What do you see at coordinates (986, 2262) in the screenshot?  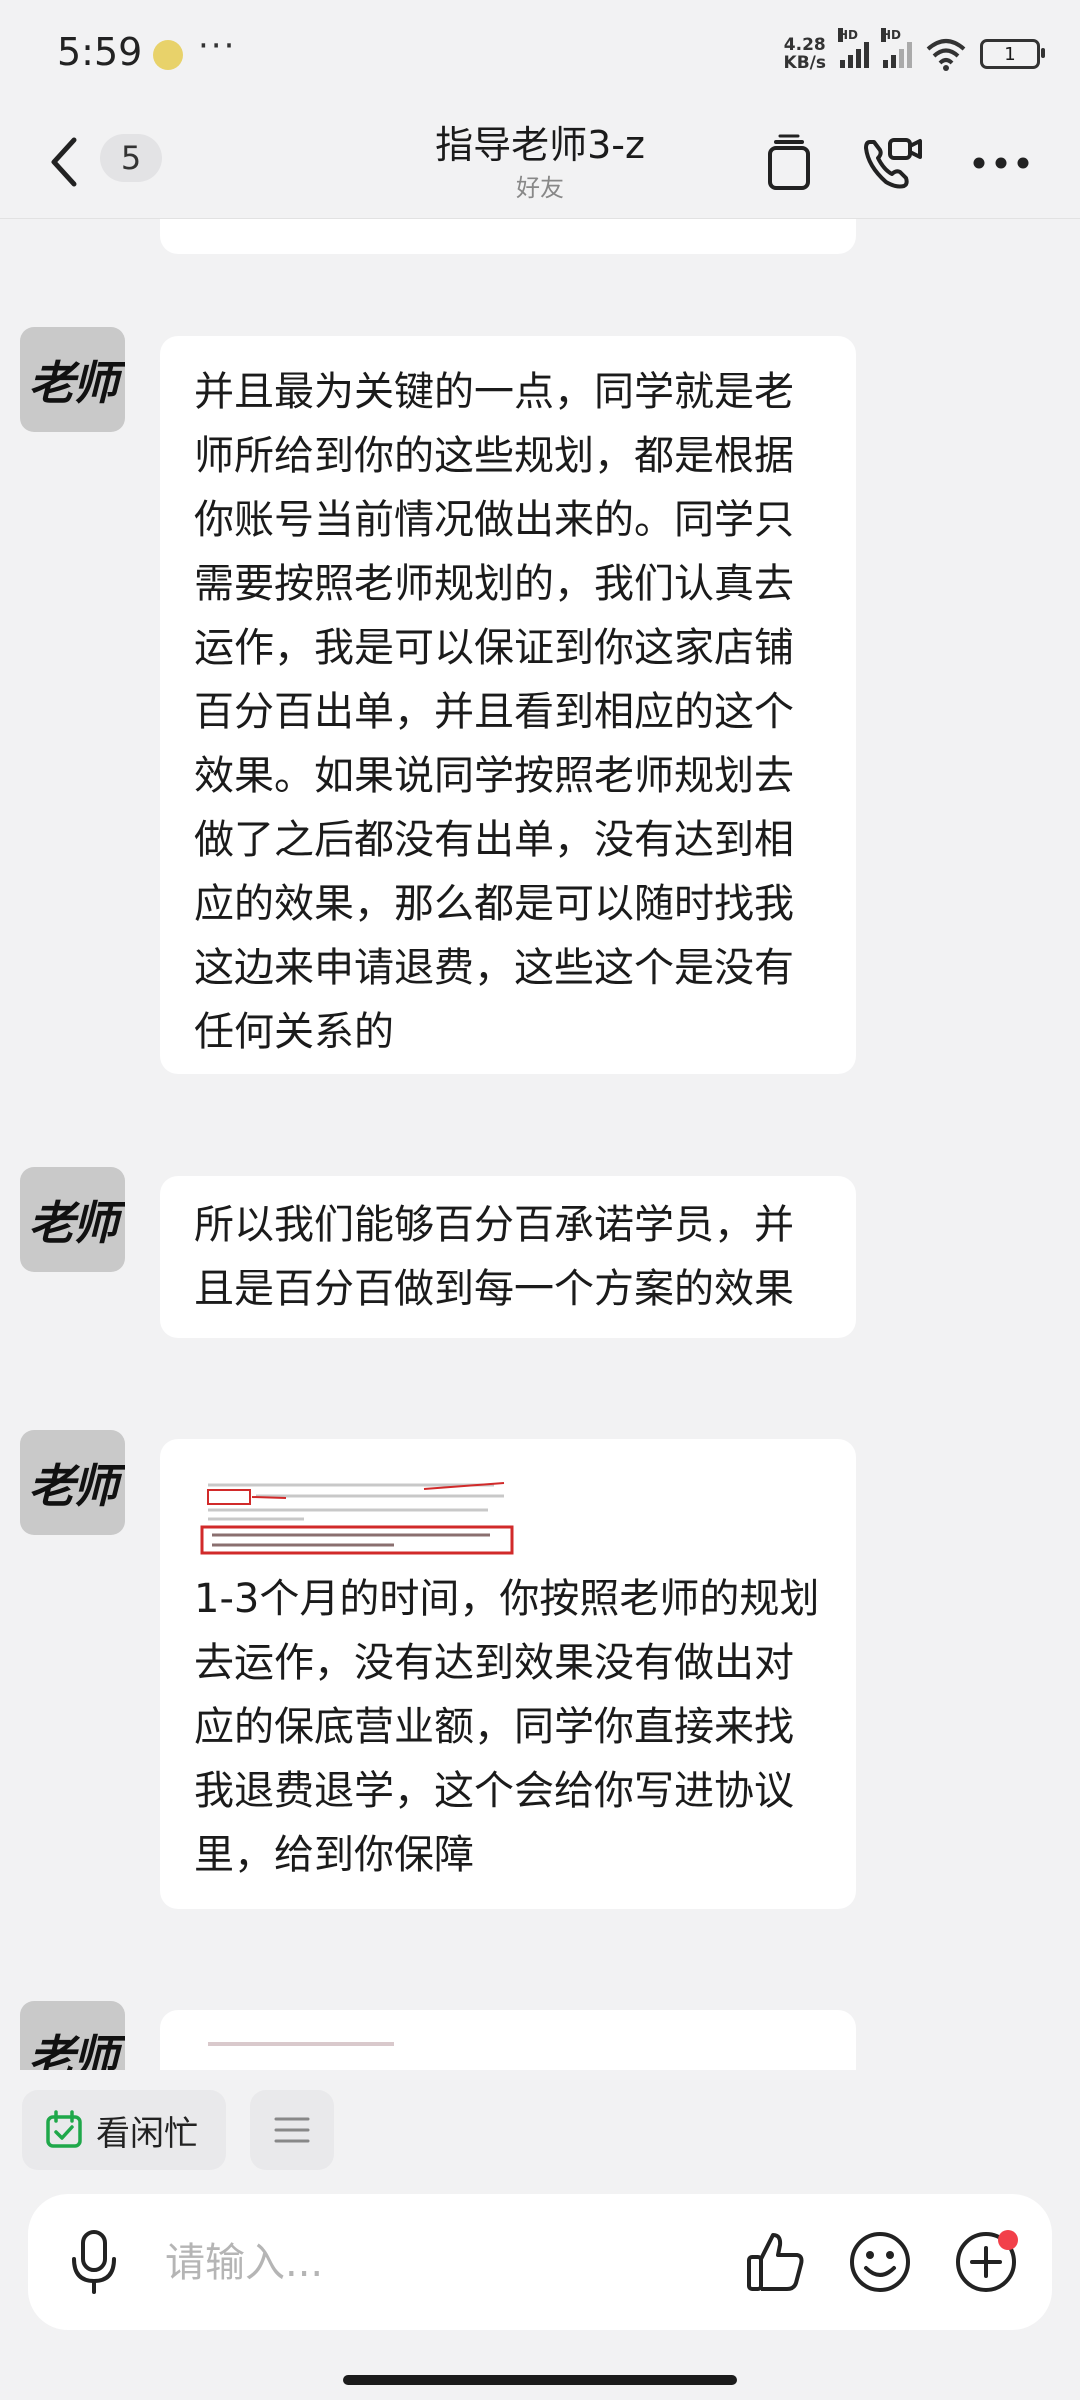 I see `add-icon` at bounding box center [986, 2262].